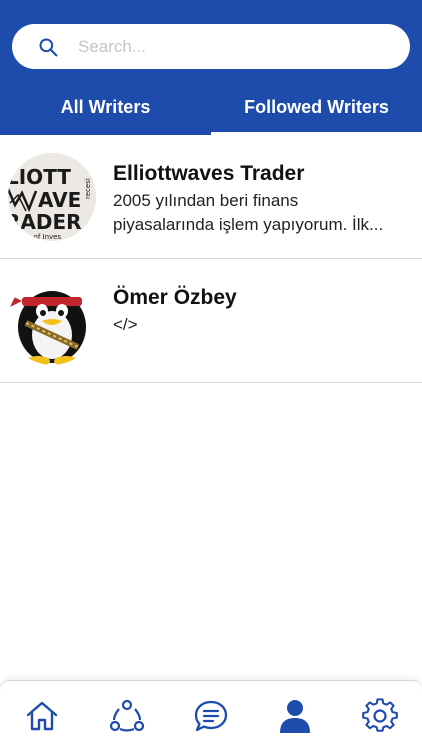  I want to click on elliottwaves-logo-avatar: LIOTT AVE RADER recesi rea of Inves, so click(52, 197).